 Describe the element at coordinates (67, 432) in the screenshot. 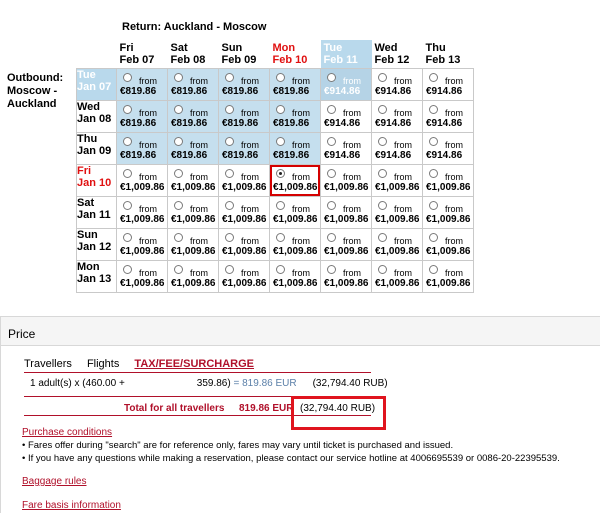

I see `purchase-conditions-link: Purchase conditions` at that location.